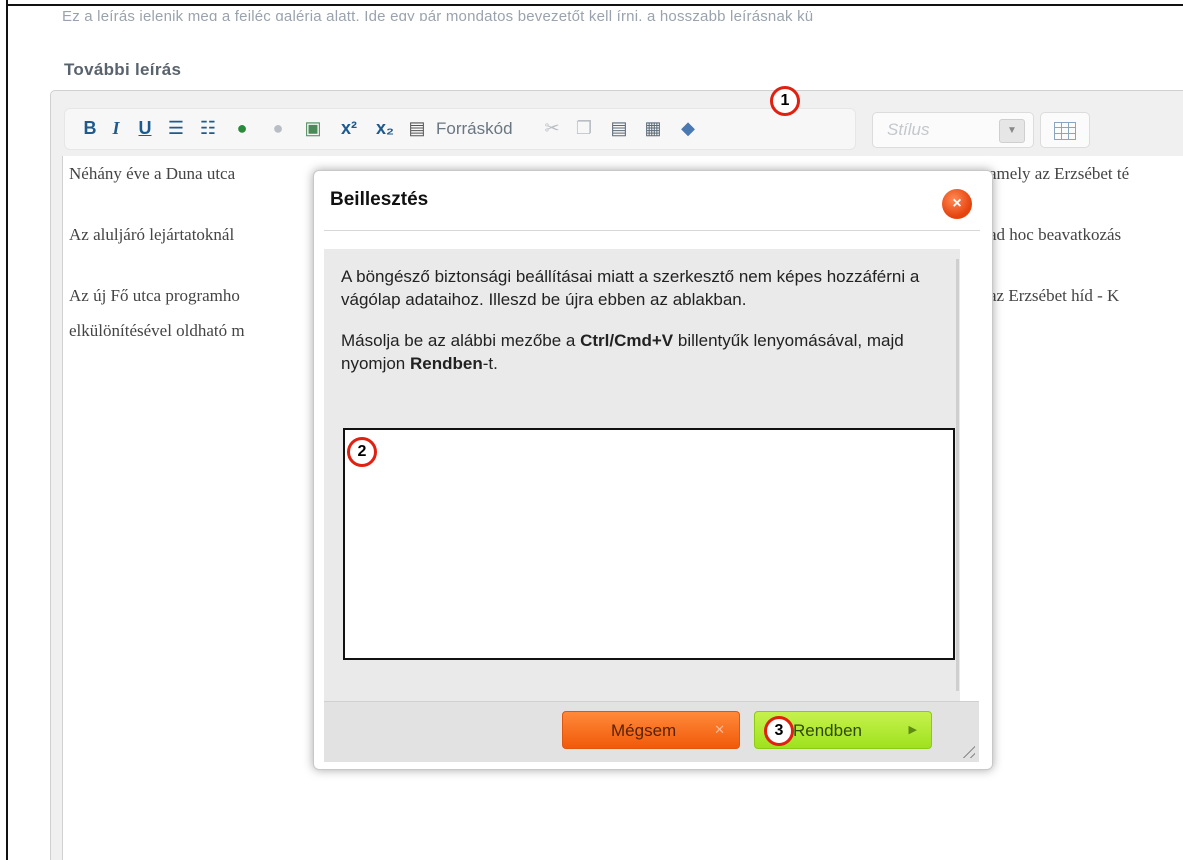  Describe the element at coordinates (1059, 173) in the screenshot. I see `content-line: amely az Erzsébet té` at that location.